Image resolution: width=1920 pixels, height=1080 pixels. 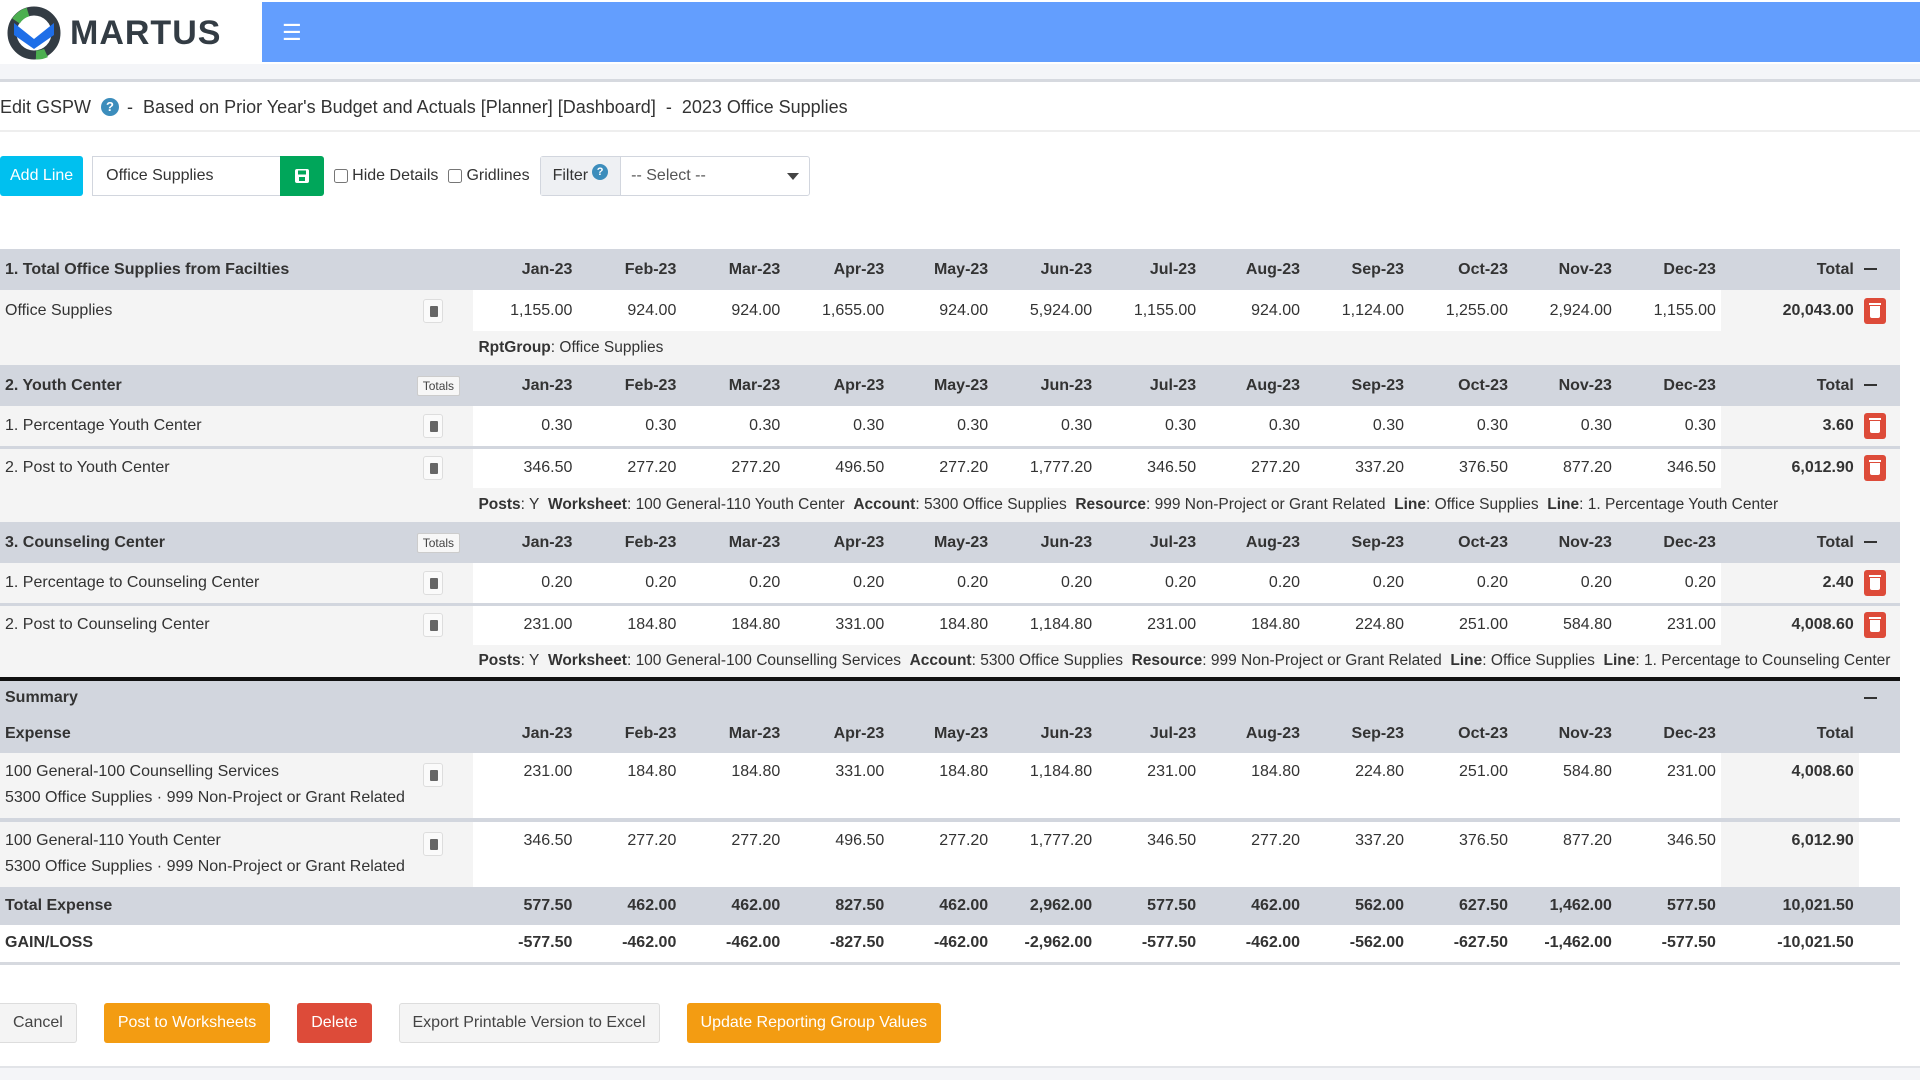 What do you see at coordinates (1357, 466) in the screenshot?
I see `month-value: 337.20` at bounding box center [1357, 466].